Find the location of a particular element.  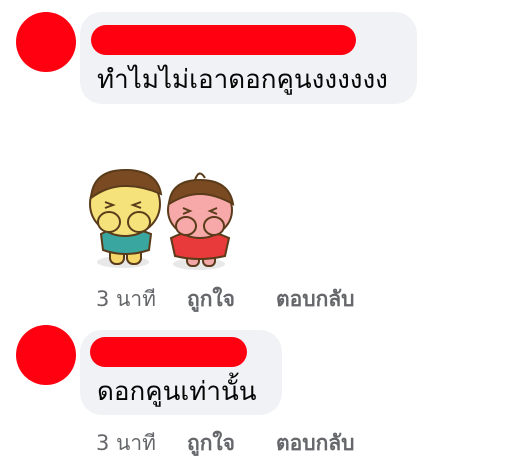

sticker-kid-pink is located at coordinates (201, 221).